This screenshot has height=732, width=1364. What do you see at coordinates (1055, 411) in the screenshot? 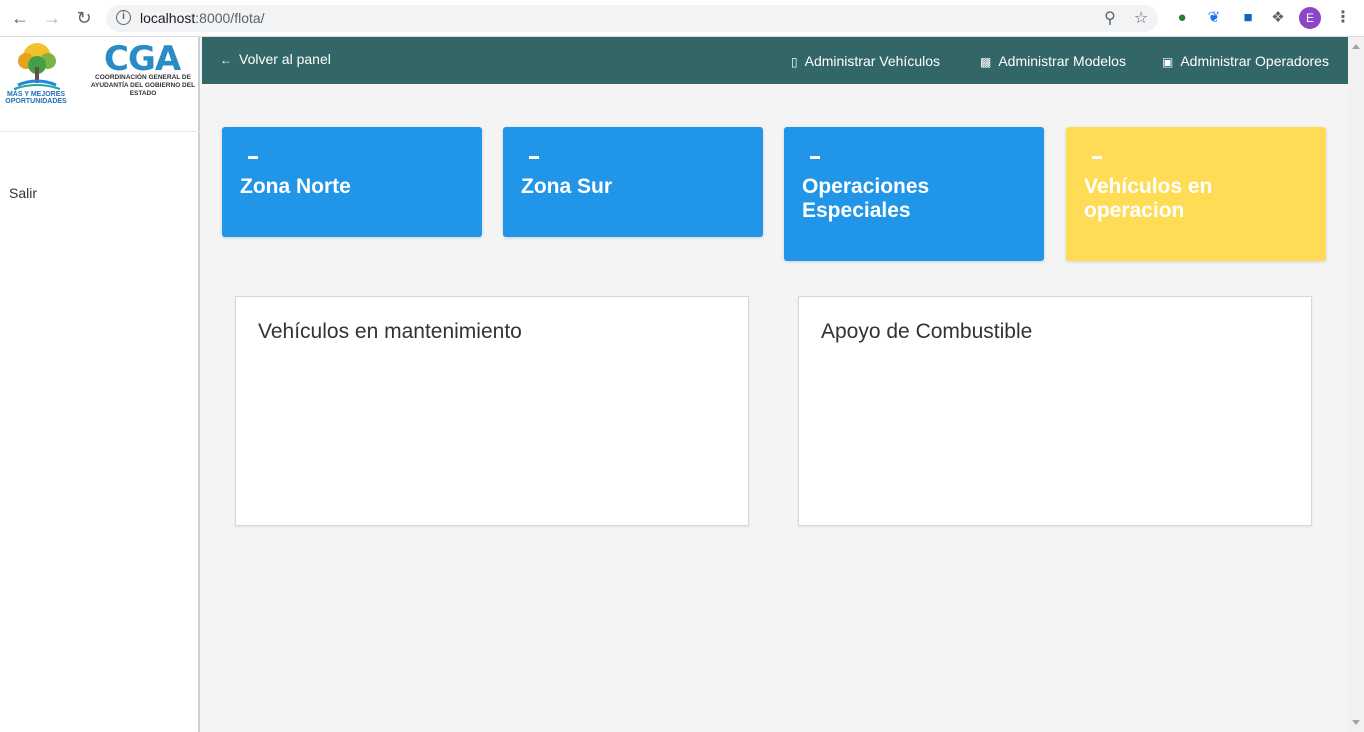
I see `fuel-support-panel: Apoyo de Combustible` at bounding box center [1055, 411].